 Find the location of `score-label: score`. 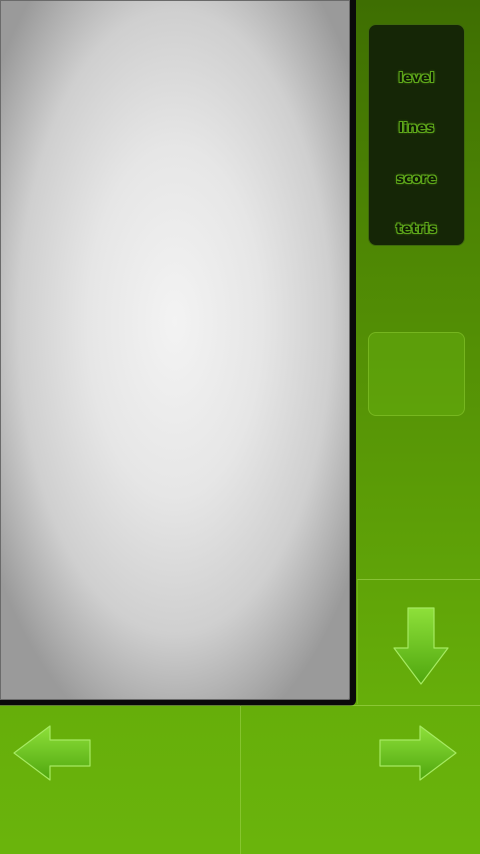

score-label: score is located at coordinates (416, 179).